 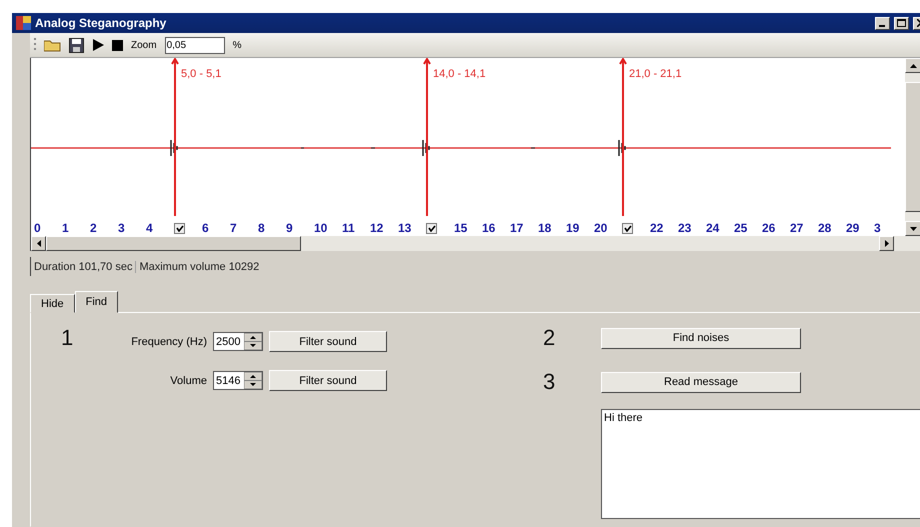 What do you see at coordinates (237, 45) in the screenshot?
I see `percent-label: %` at bounding box center [237, 45].